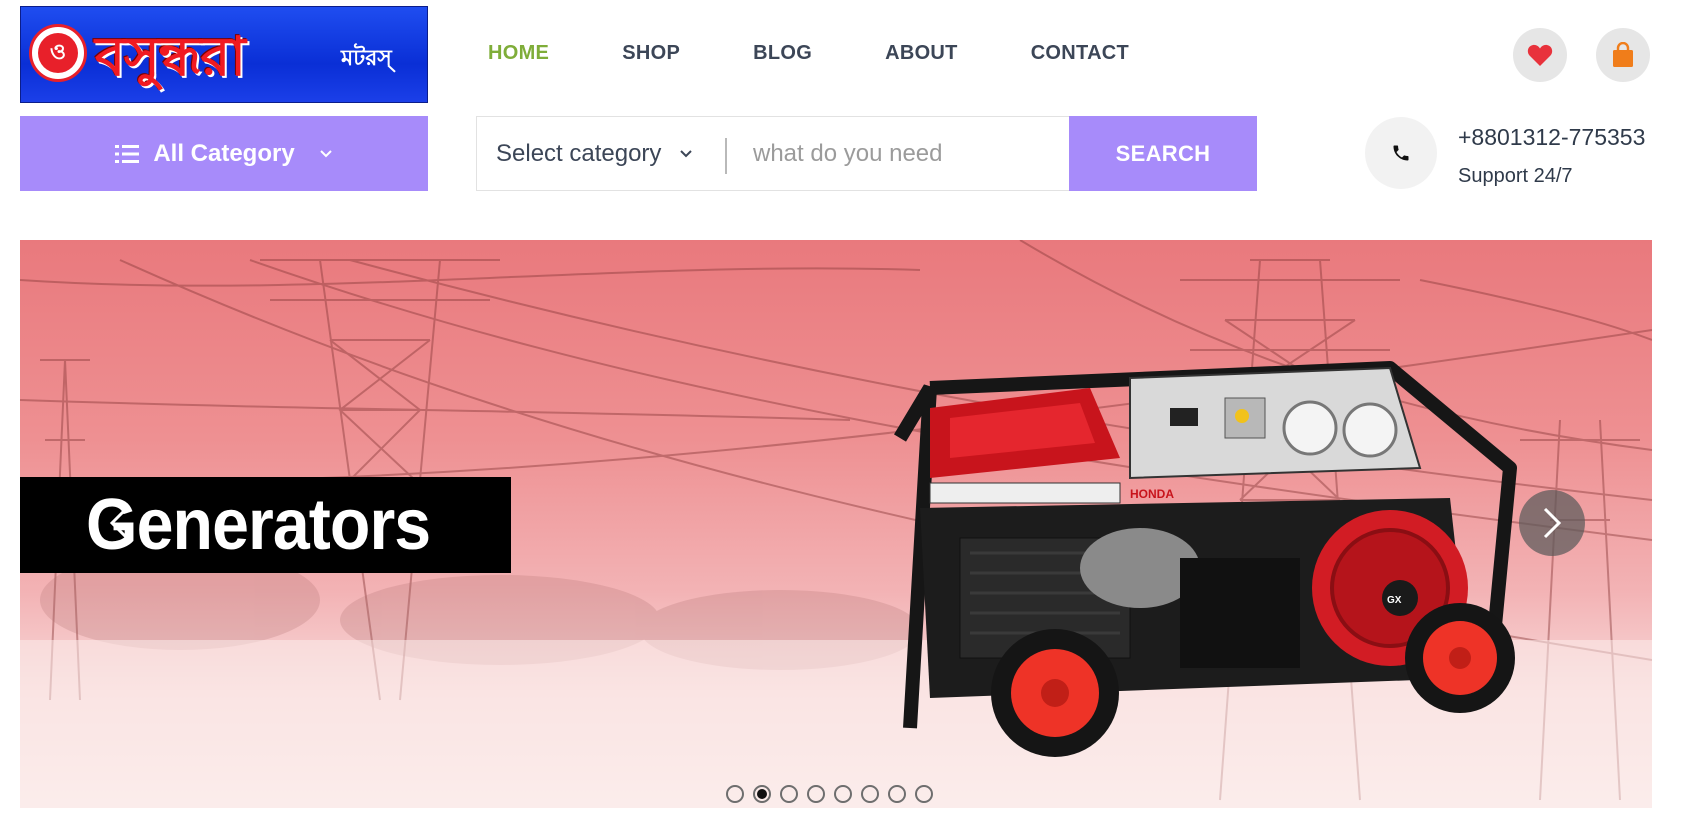  What do you see at coordinates (366, 58) in the screenshot?
I see `logo-subtext: মটরস্` at bounding box center [366, 58].